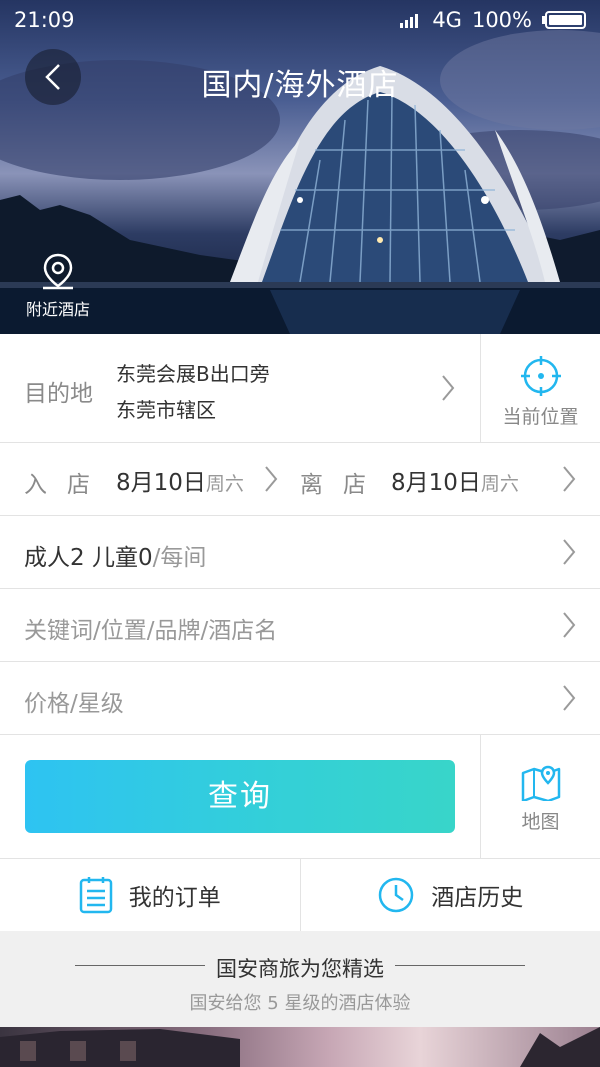 The height and width of the screenshot is (1067, 600). What do you see at coordinates (74, 704) in the screenshot?
I see `price-star-placeholder: 价格/星级` at bounding box center [74, 704].